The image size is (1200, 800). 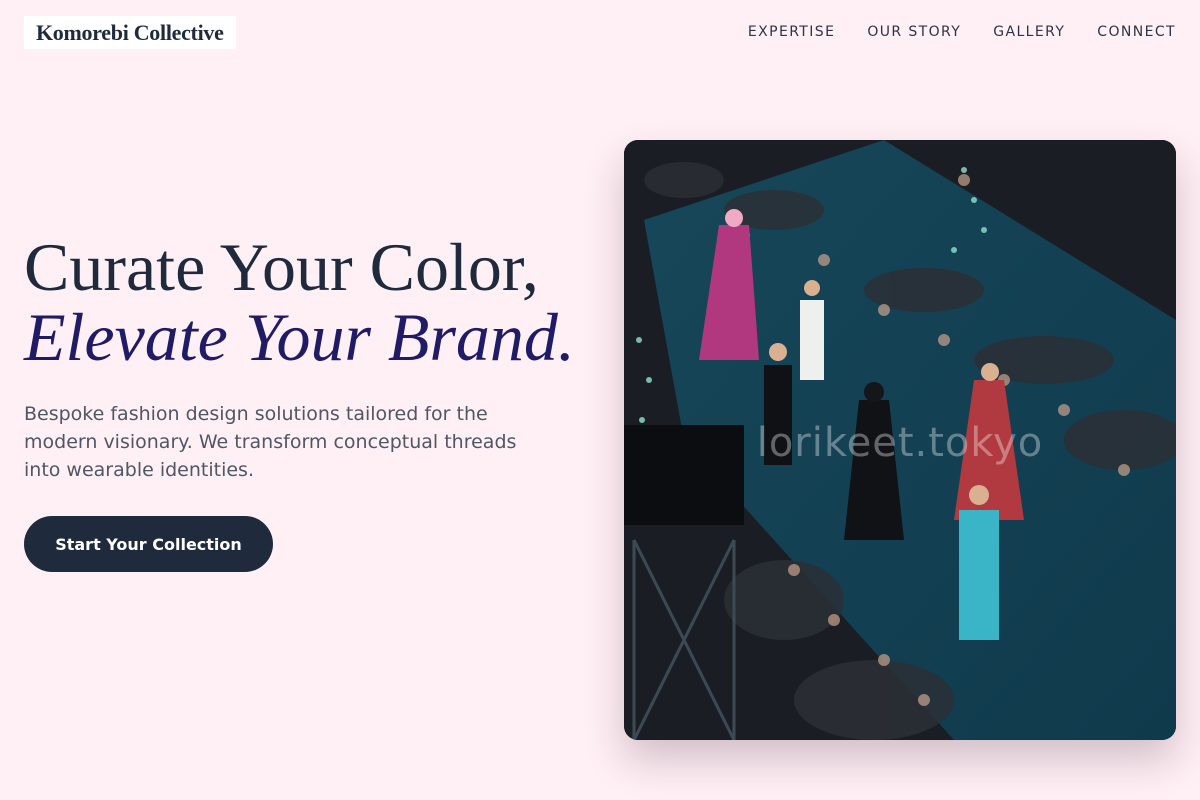 I want to click on nav-link-connect: CONNECT, so click(x=1136, y=32).